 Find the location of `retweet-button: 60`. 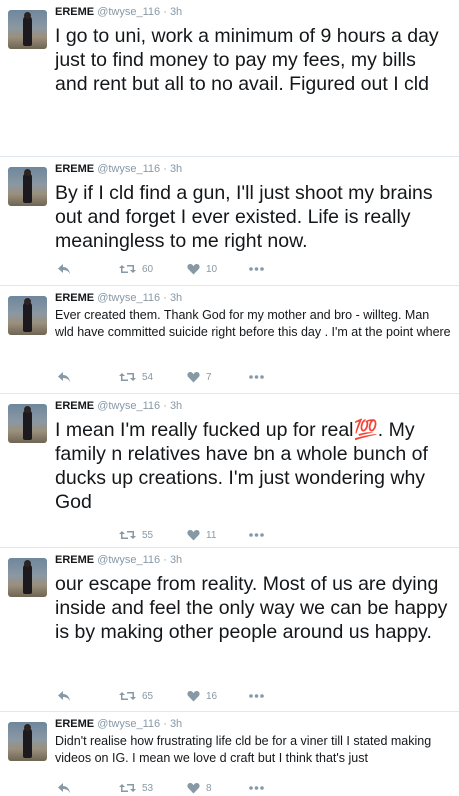

retweet-button: 60 is located at coordinates (136, 269).